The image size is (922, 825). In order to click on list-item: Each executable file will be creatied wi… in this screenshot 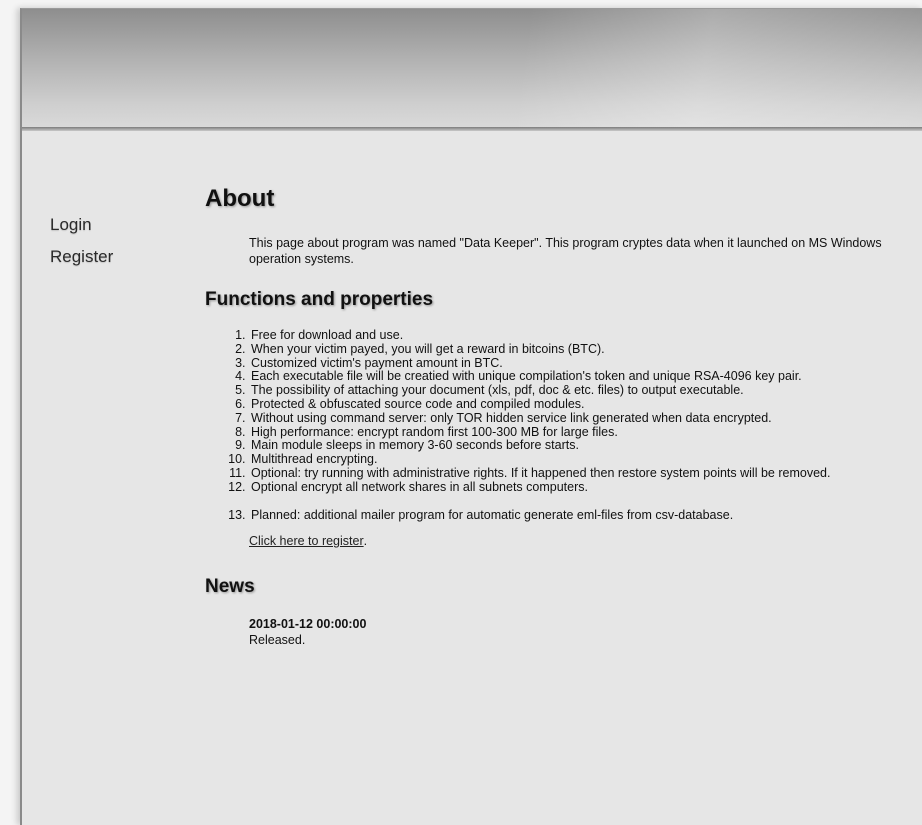, I will do `click(577, 377)`.